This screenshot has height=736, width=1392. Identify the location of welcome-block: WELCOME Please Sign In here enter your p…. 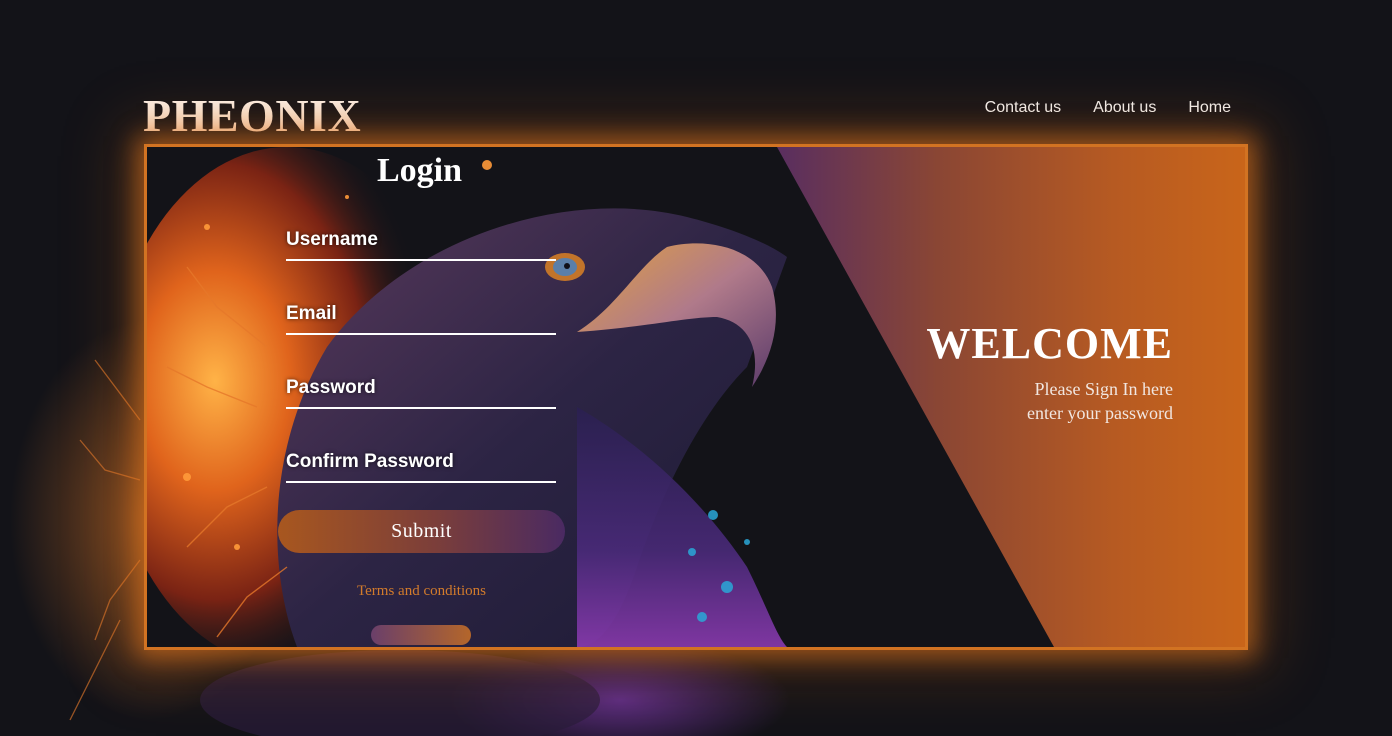
(1049, 372).